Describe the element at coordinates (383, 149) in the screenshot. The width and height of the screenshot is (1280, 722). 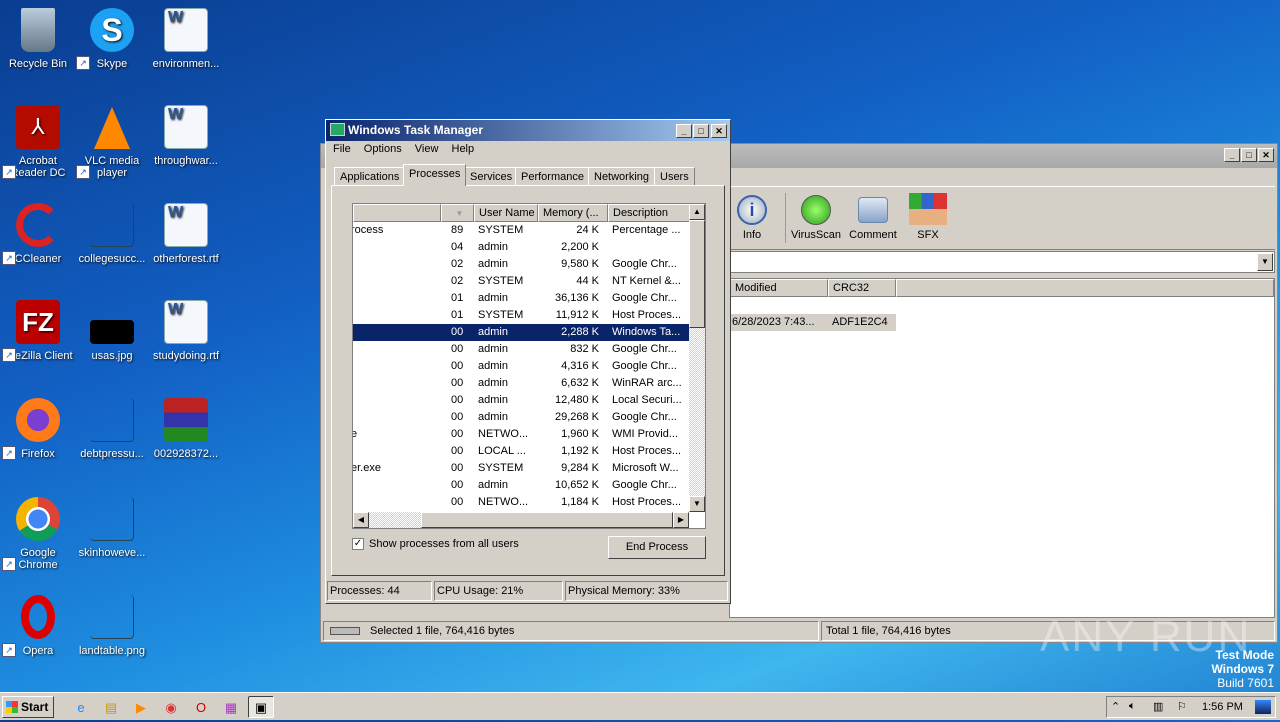
I see `menu-options: Options` at that location.